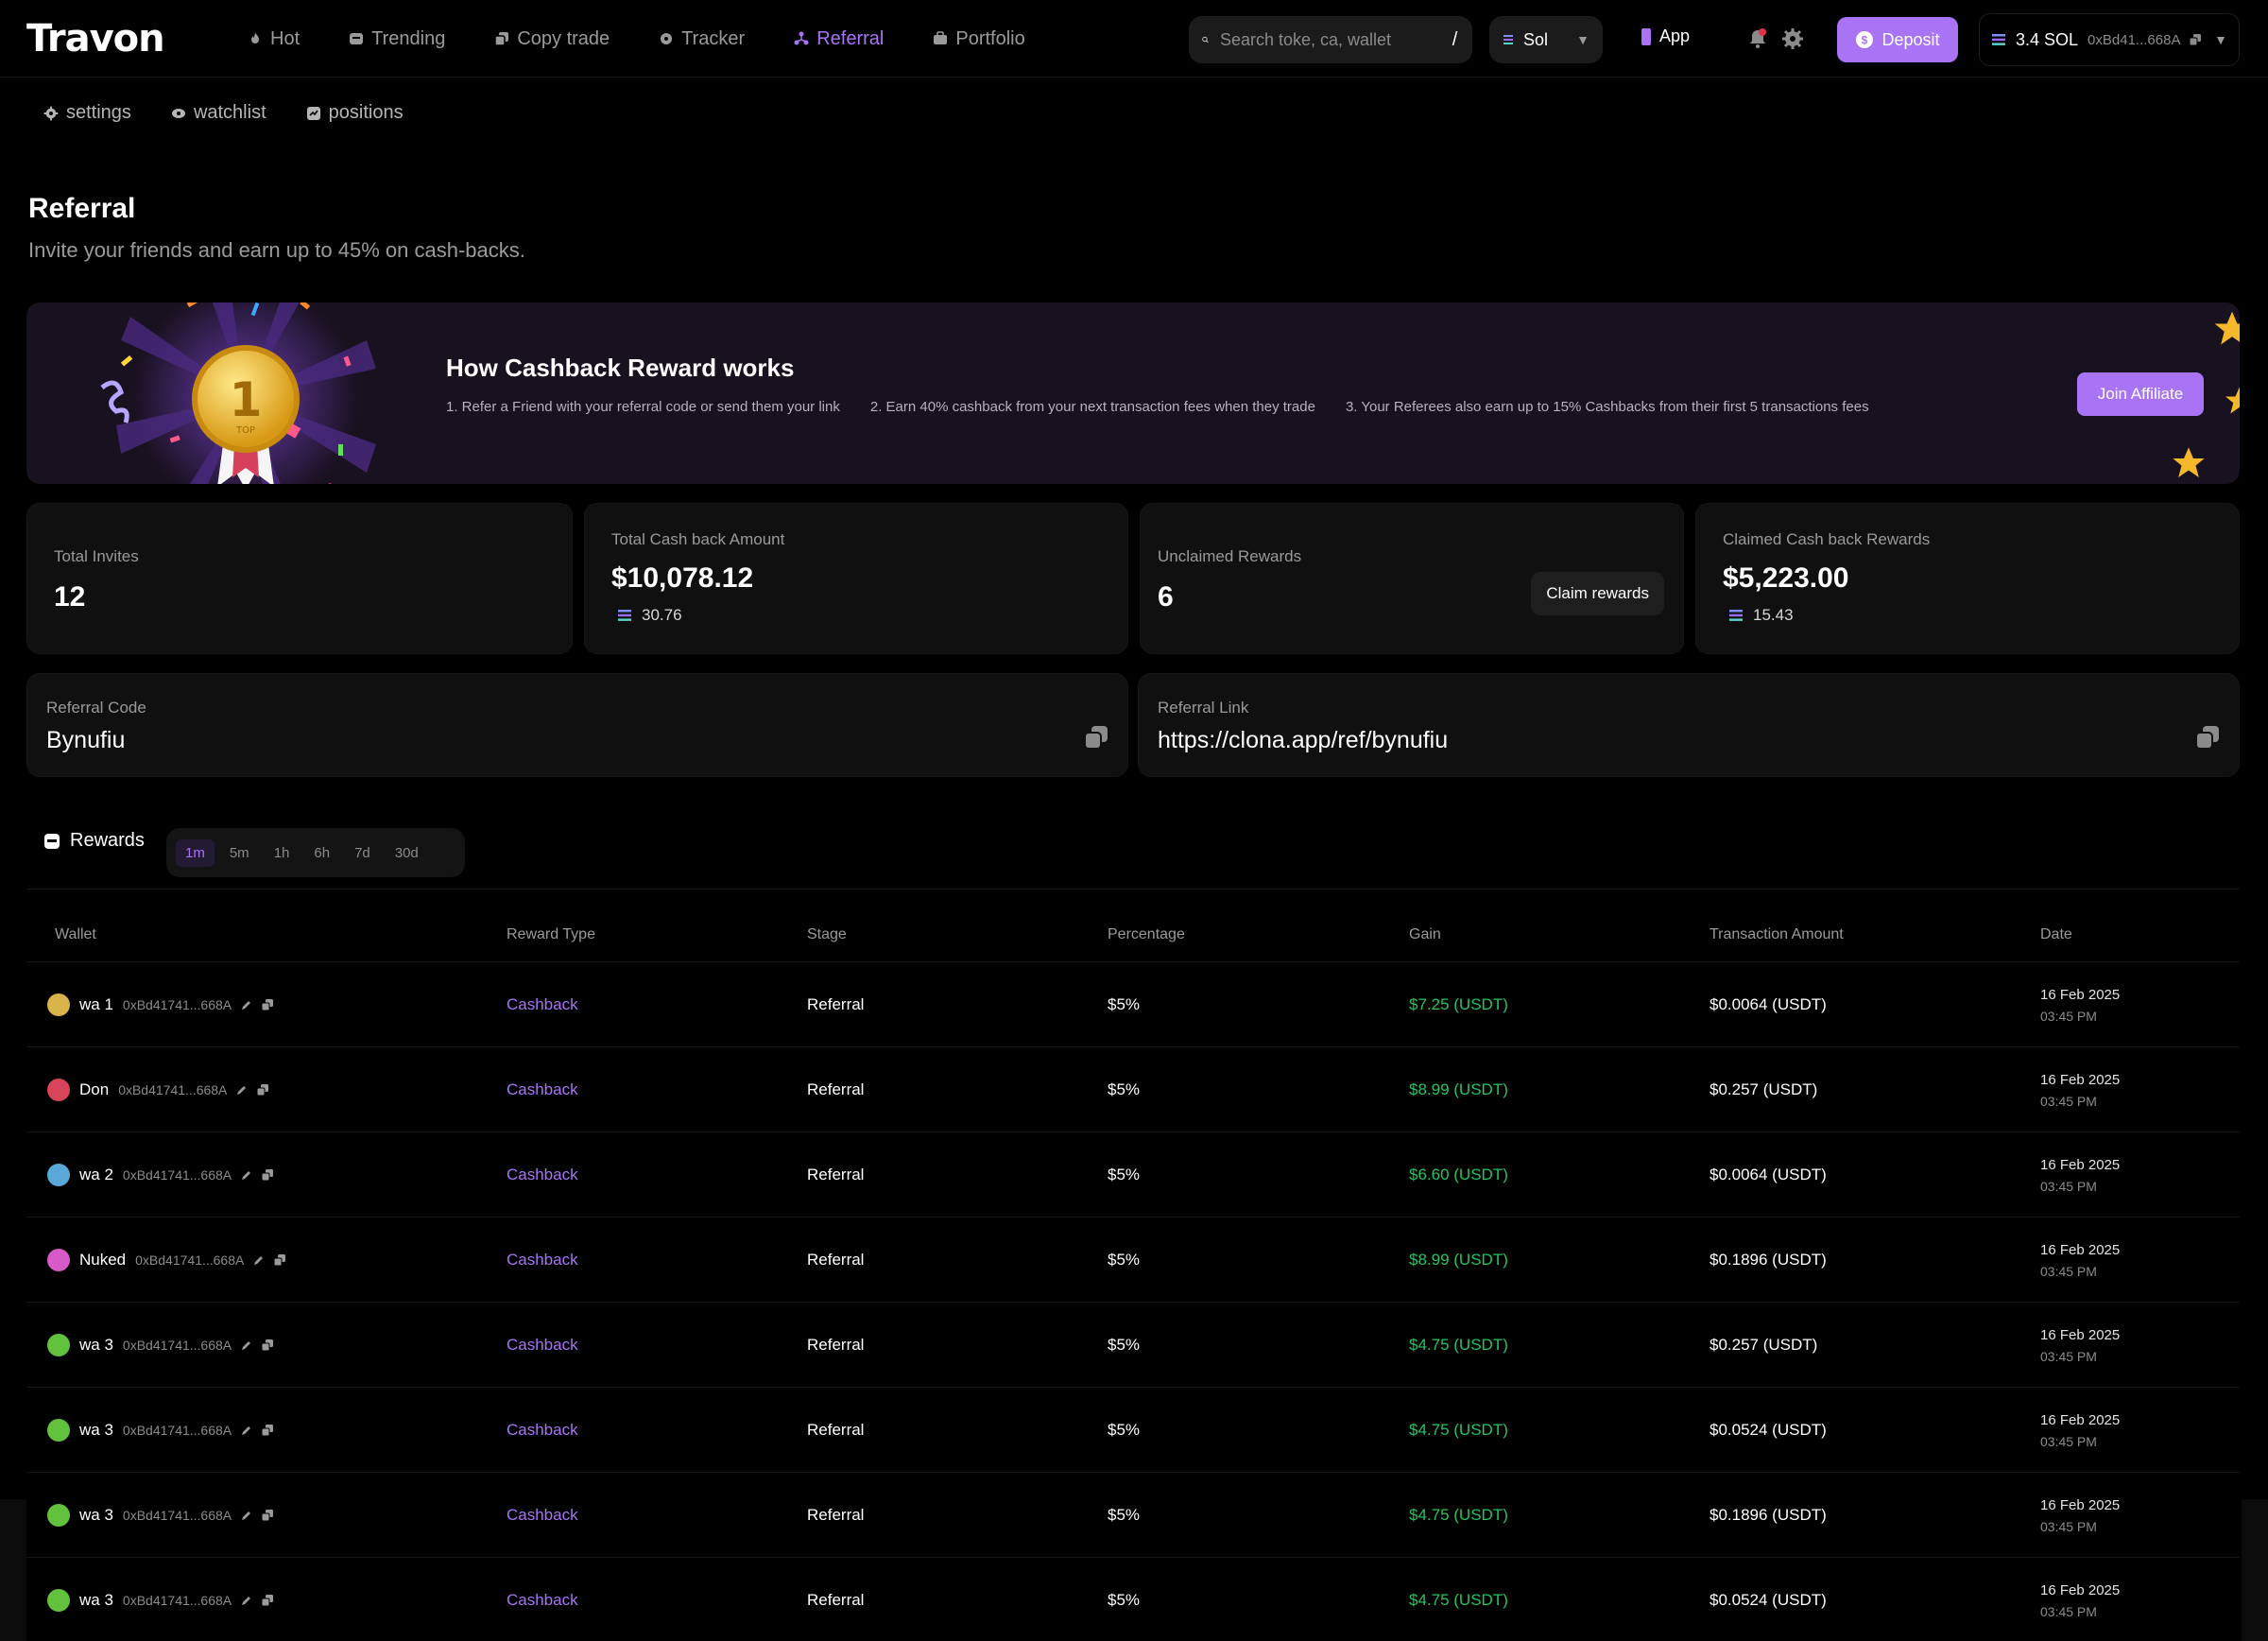 The height and width of the screenshot is (1641, 2268). I want to click on referral-code-value: Bynufiu, so click(85, 740).